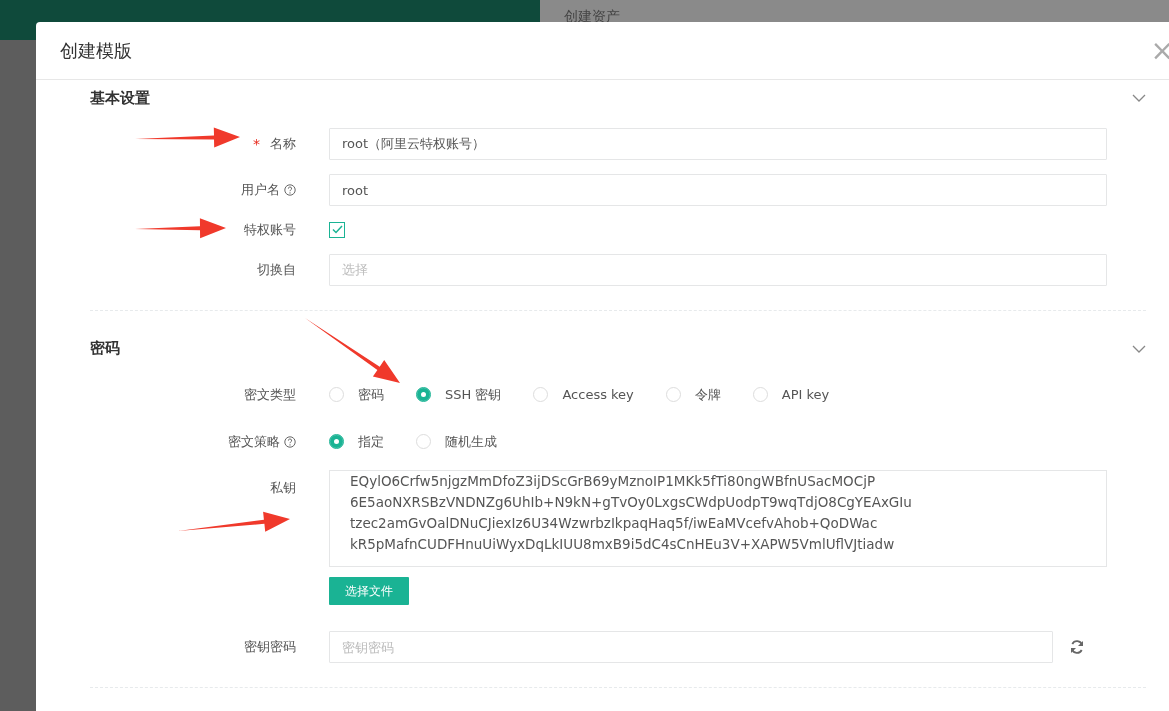 The width and height of the screenshot is (1169, 711). What do you see at coordinates (260, 190) in the screenshot?
I see `field-label: 用户名` at bounding box center [260, 190].